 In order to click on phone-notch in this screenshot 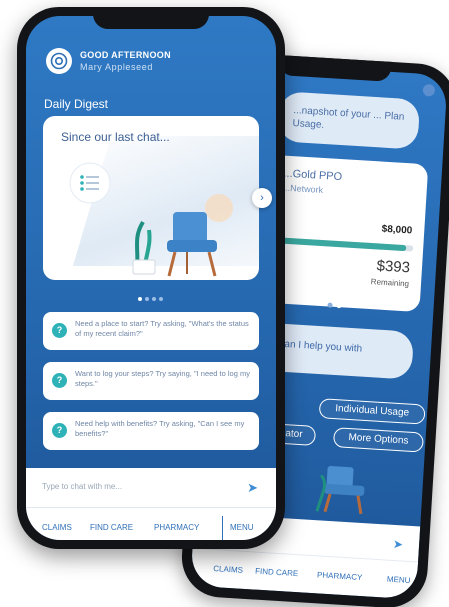, I will do `click(151, 18)`.